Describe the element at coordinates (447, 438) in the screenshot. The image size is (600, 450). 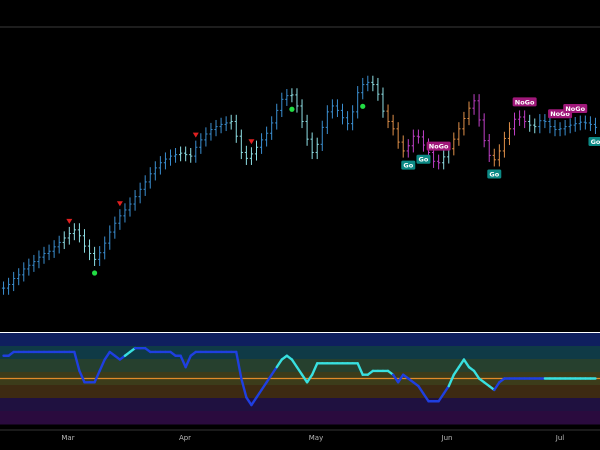
I see `x-tick-jun: Jun` at that location.